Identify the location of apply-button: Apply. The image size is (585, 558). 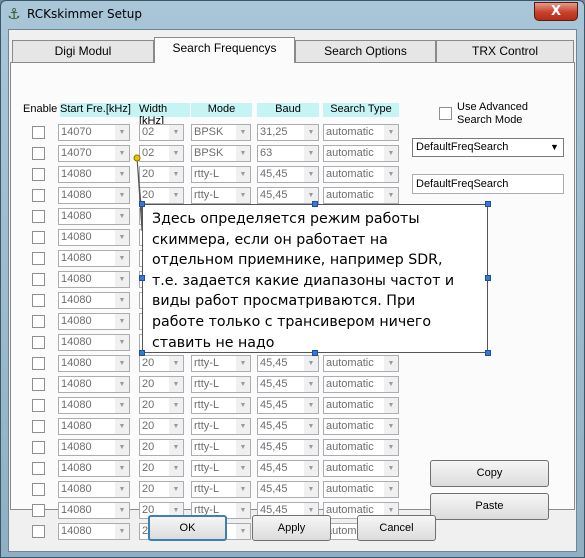
(291, 528).